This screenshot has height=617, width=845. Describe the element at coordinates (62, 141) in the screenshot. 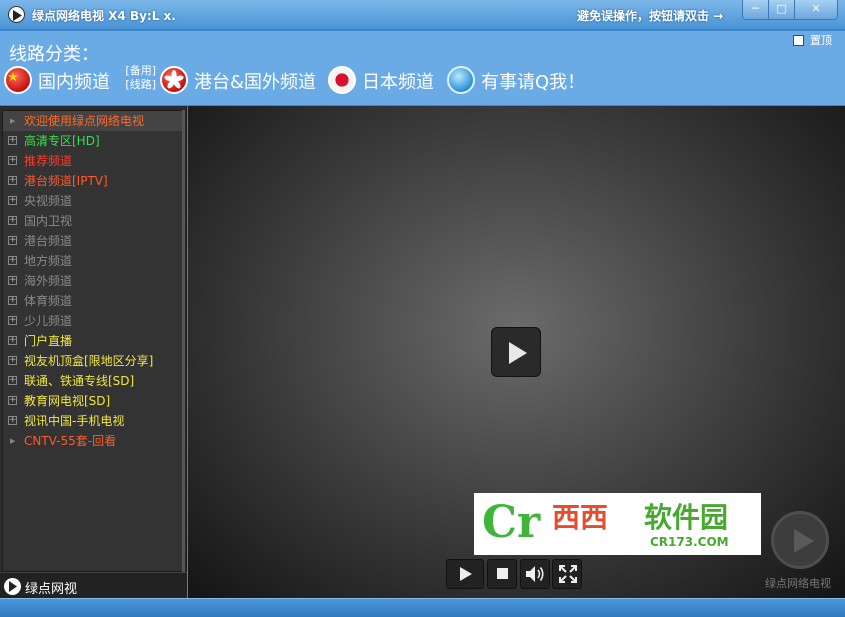

I see `channel-item-label: 高清专区[HD]` at that location.